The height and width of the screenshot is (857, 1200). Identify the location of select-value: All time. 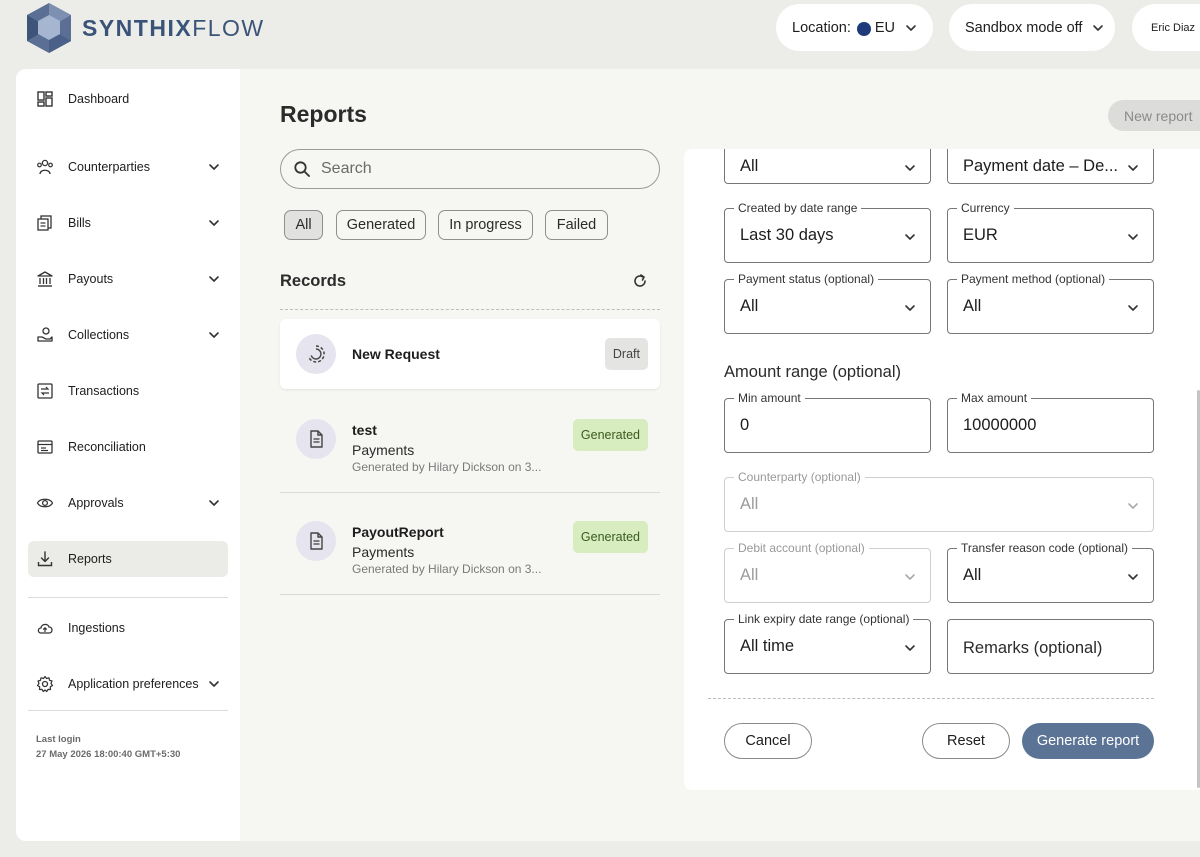
(767, 646).